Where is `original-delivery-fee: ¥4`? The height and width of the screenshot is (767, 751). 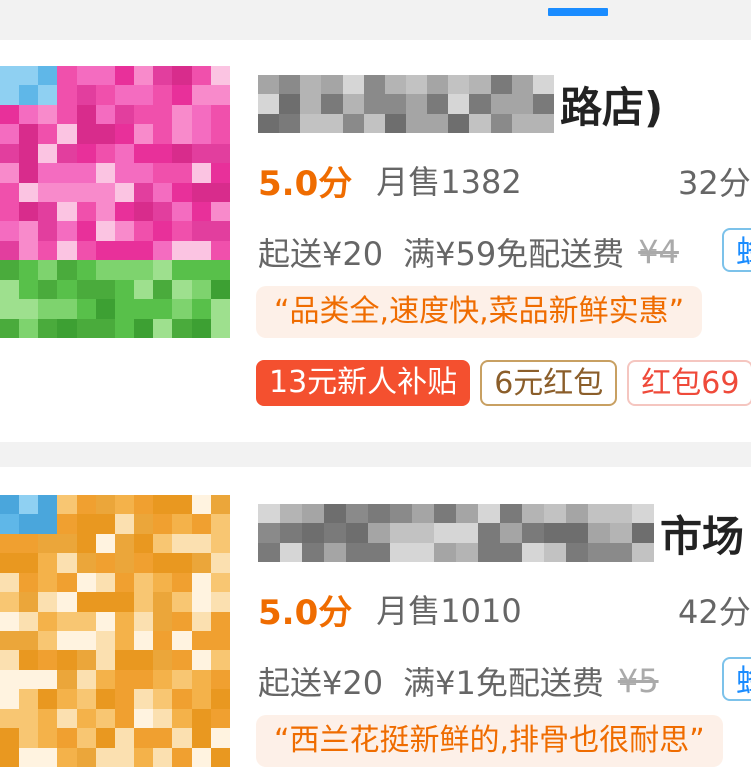 original-delivery-fee: ¥4 is located at coordinates (658, 252).